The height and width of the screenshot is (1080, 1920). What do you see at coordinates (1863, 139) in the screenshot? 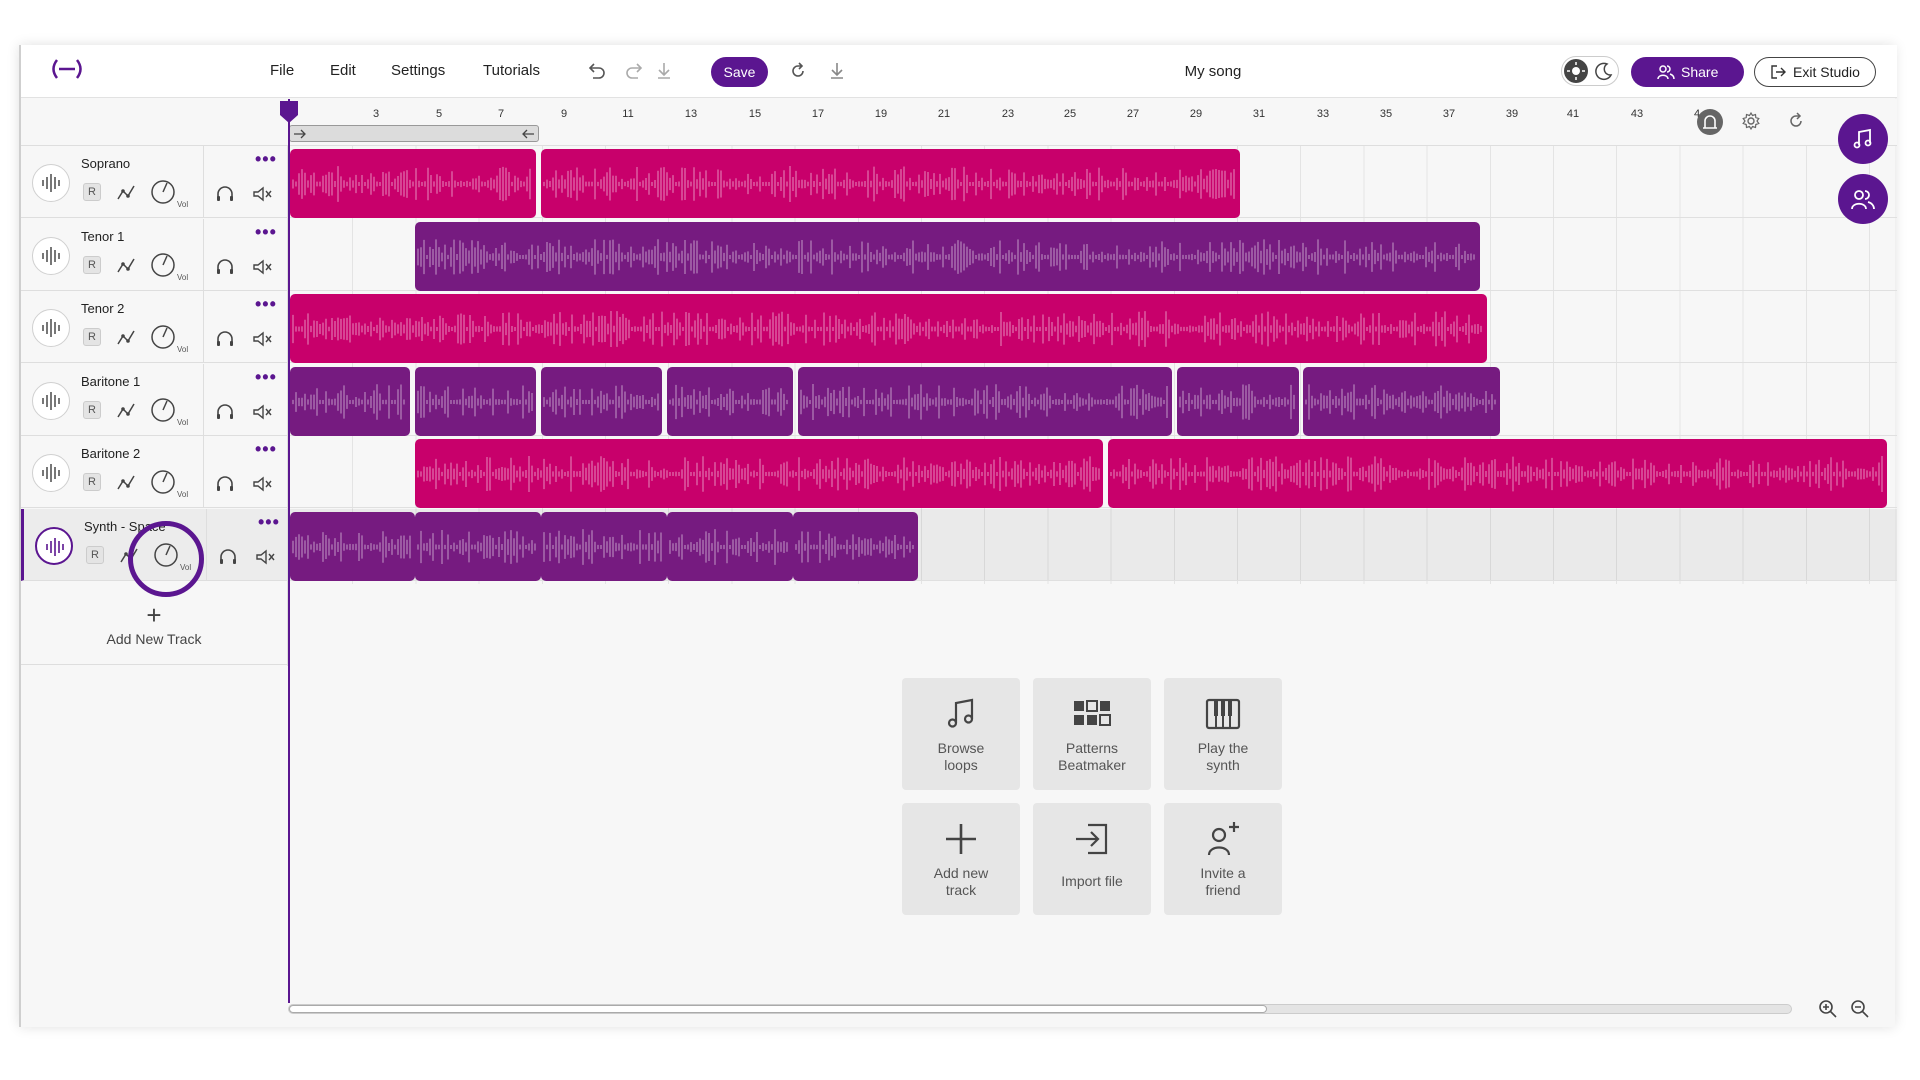
I see `loops-fab-button` at bounding box center [1863, 139].